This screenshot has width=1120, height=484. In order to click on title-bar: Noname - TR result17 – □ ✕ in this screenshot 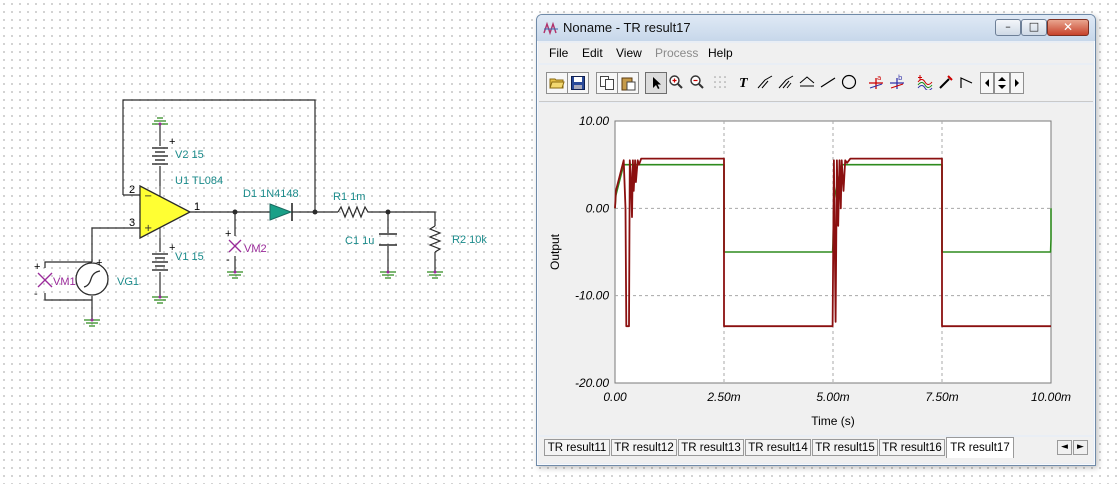, I will do `click(816, 28)`.